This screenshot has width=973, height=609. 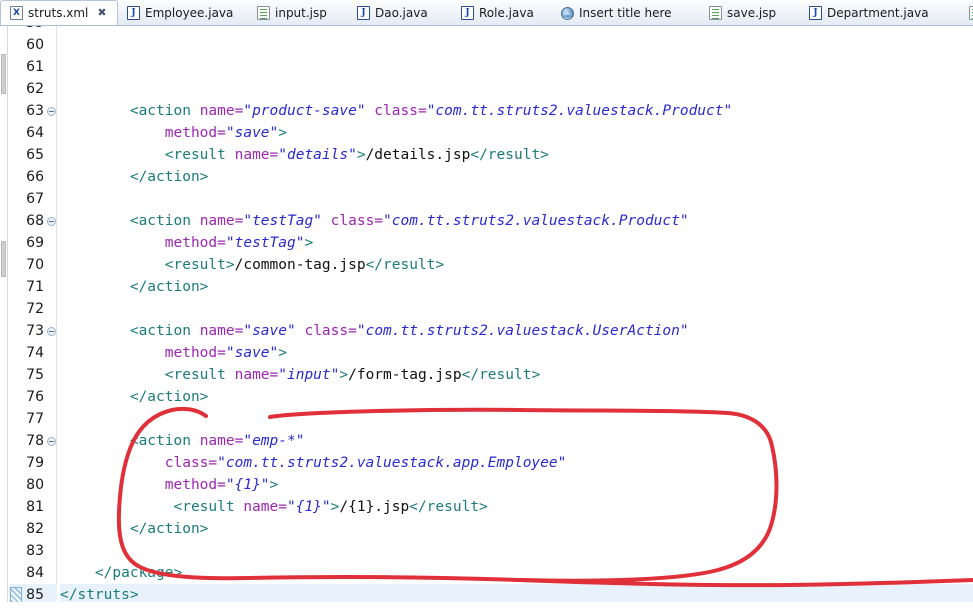 I want to click on gutter-row: 64, so click(x=33, y=133).